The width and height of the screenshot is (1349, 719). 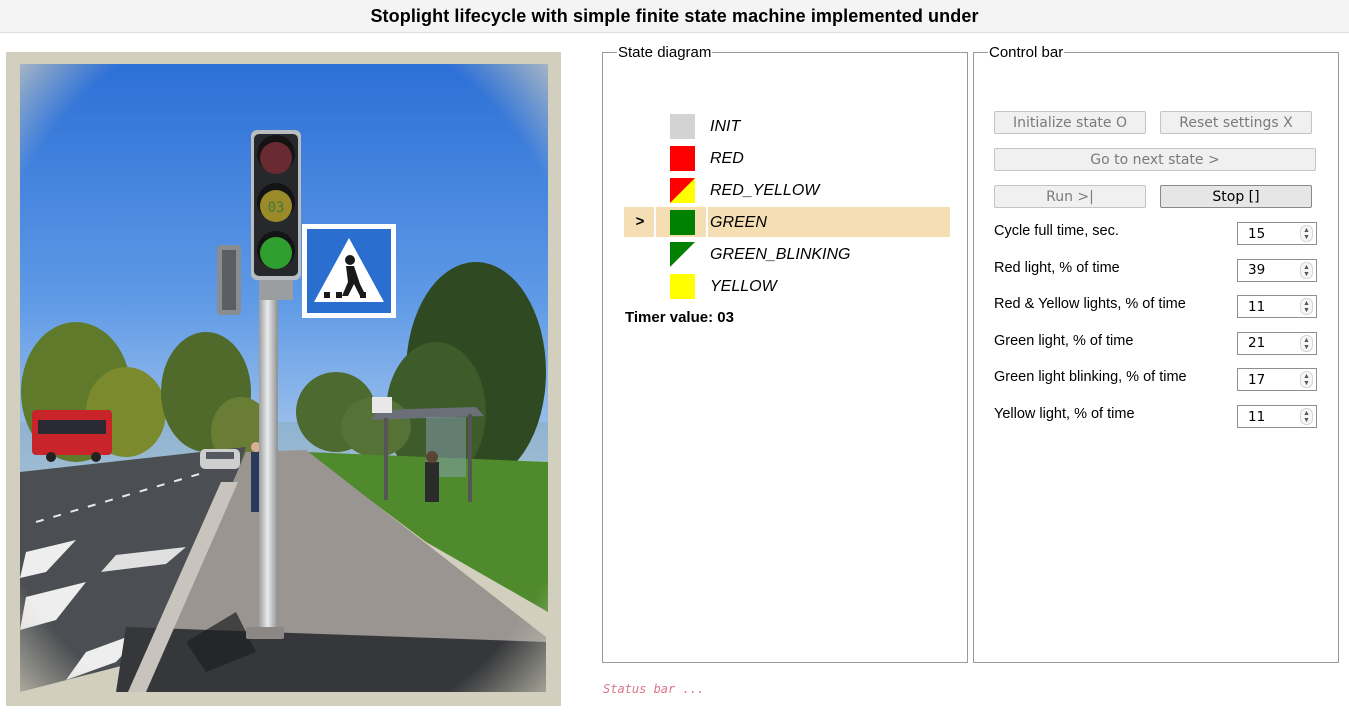 I want to click on state-name: INIT, so click(x=725, y=126).